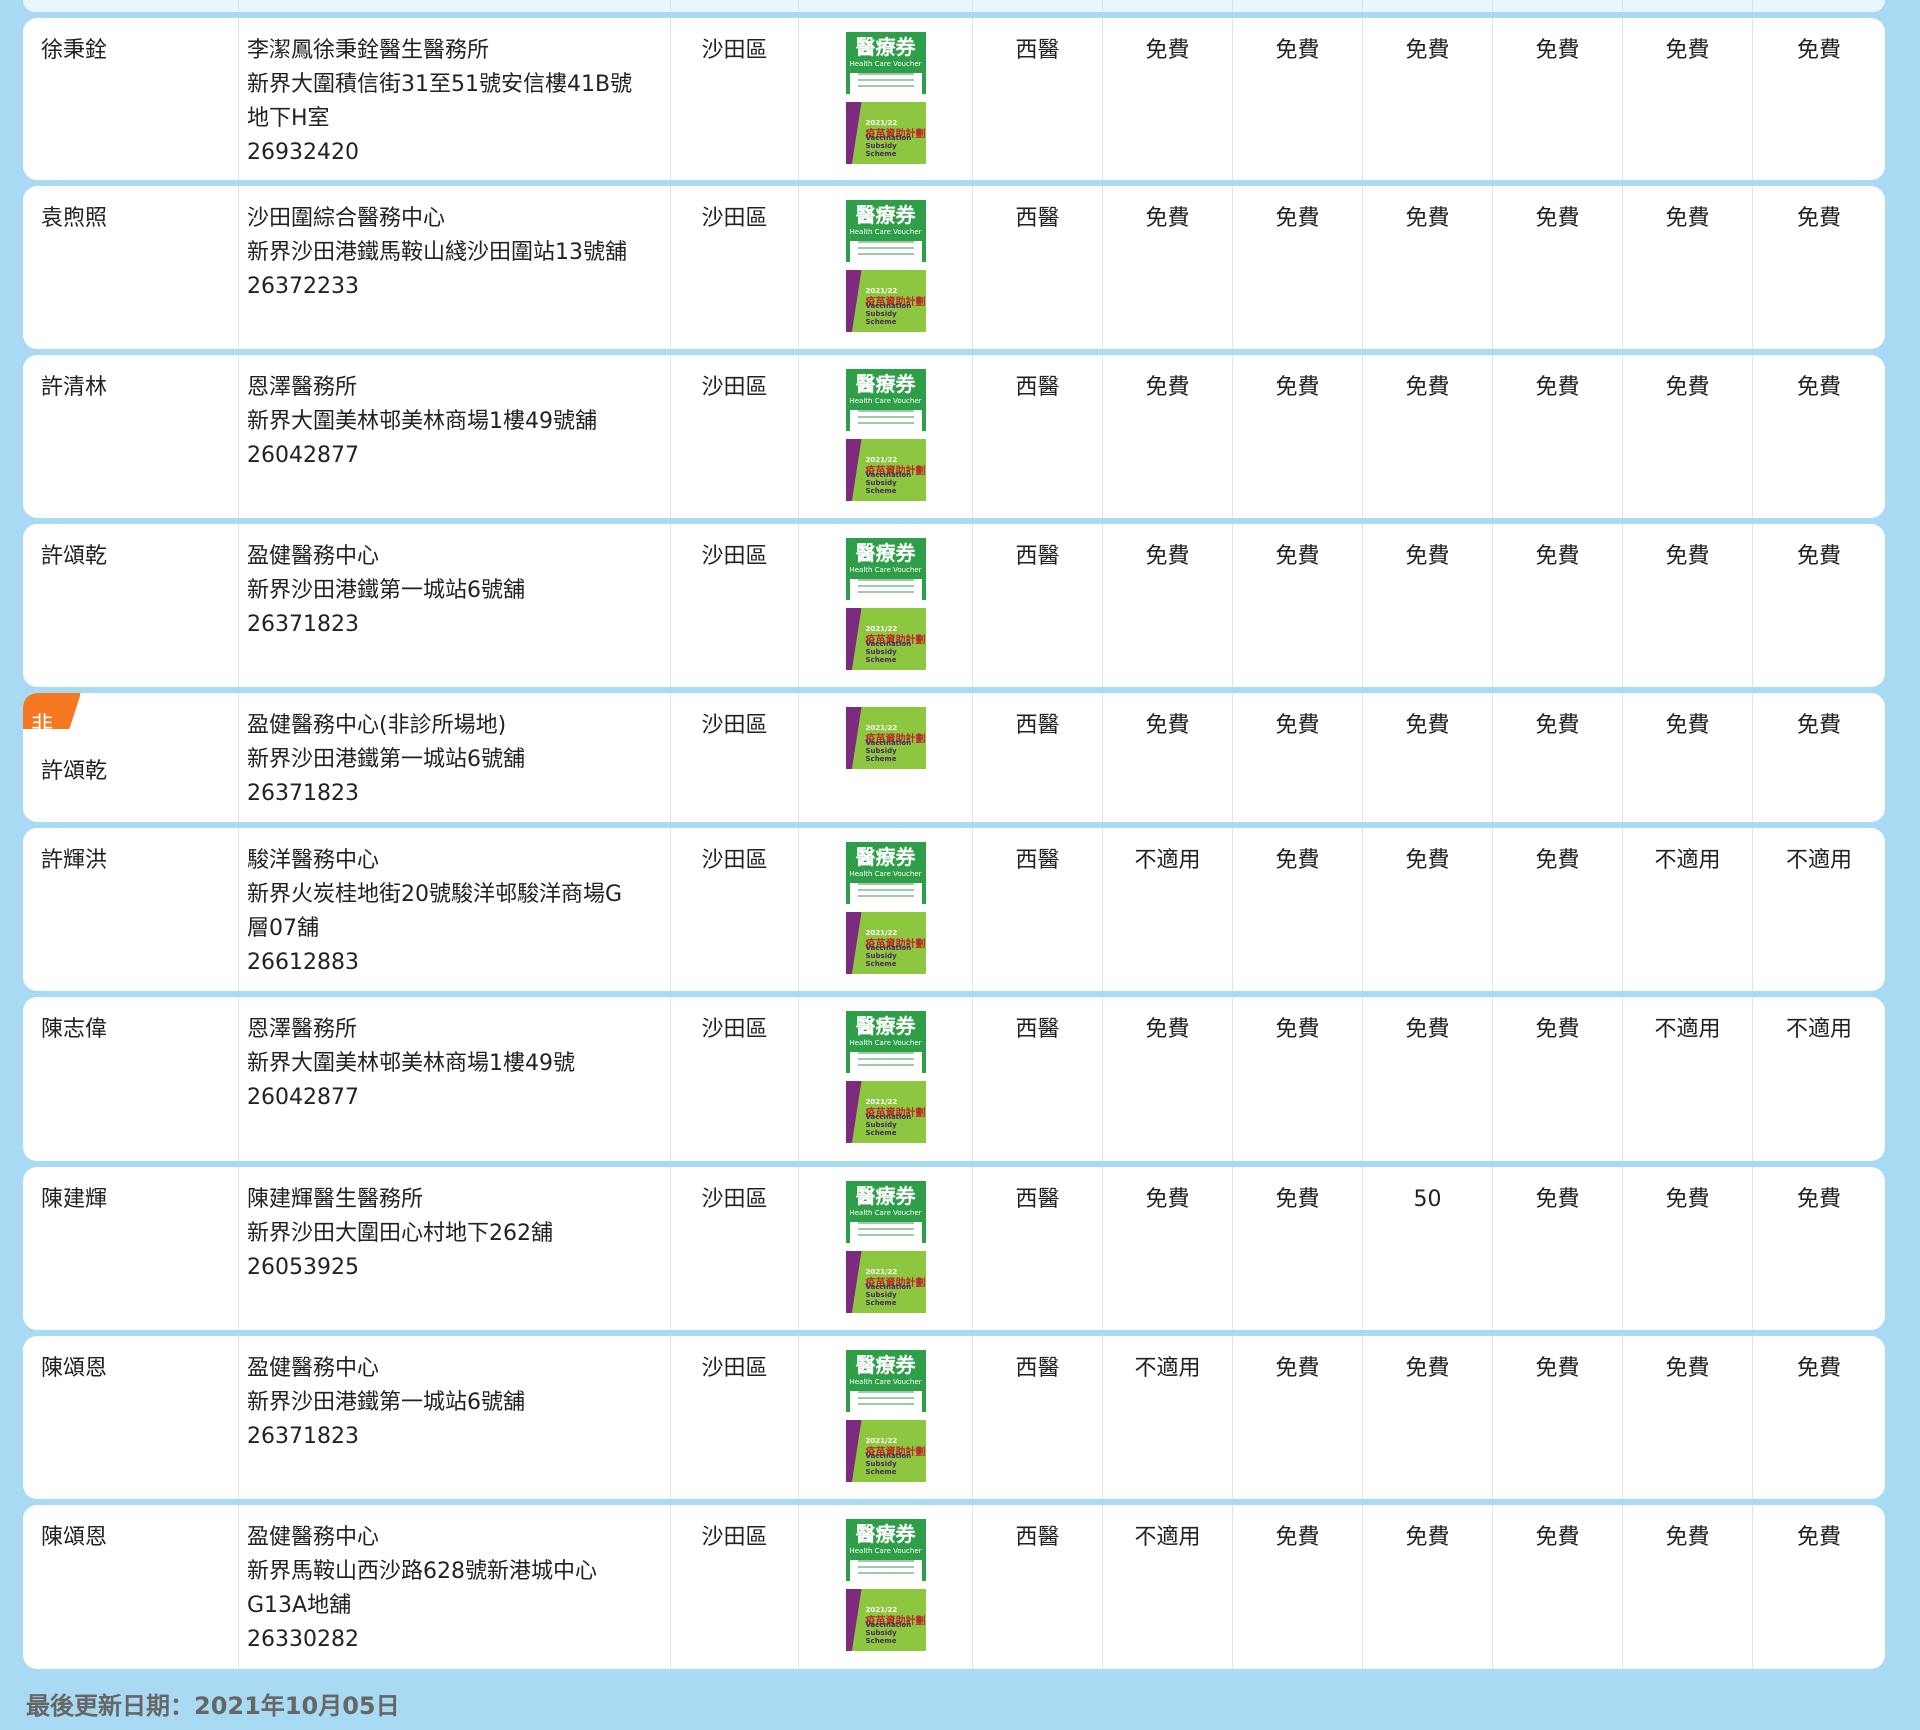 This screenshot has width=1920, height=1730. I want to click on doctor-name: 陳頌恩, so click(131, 1417).